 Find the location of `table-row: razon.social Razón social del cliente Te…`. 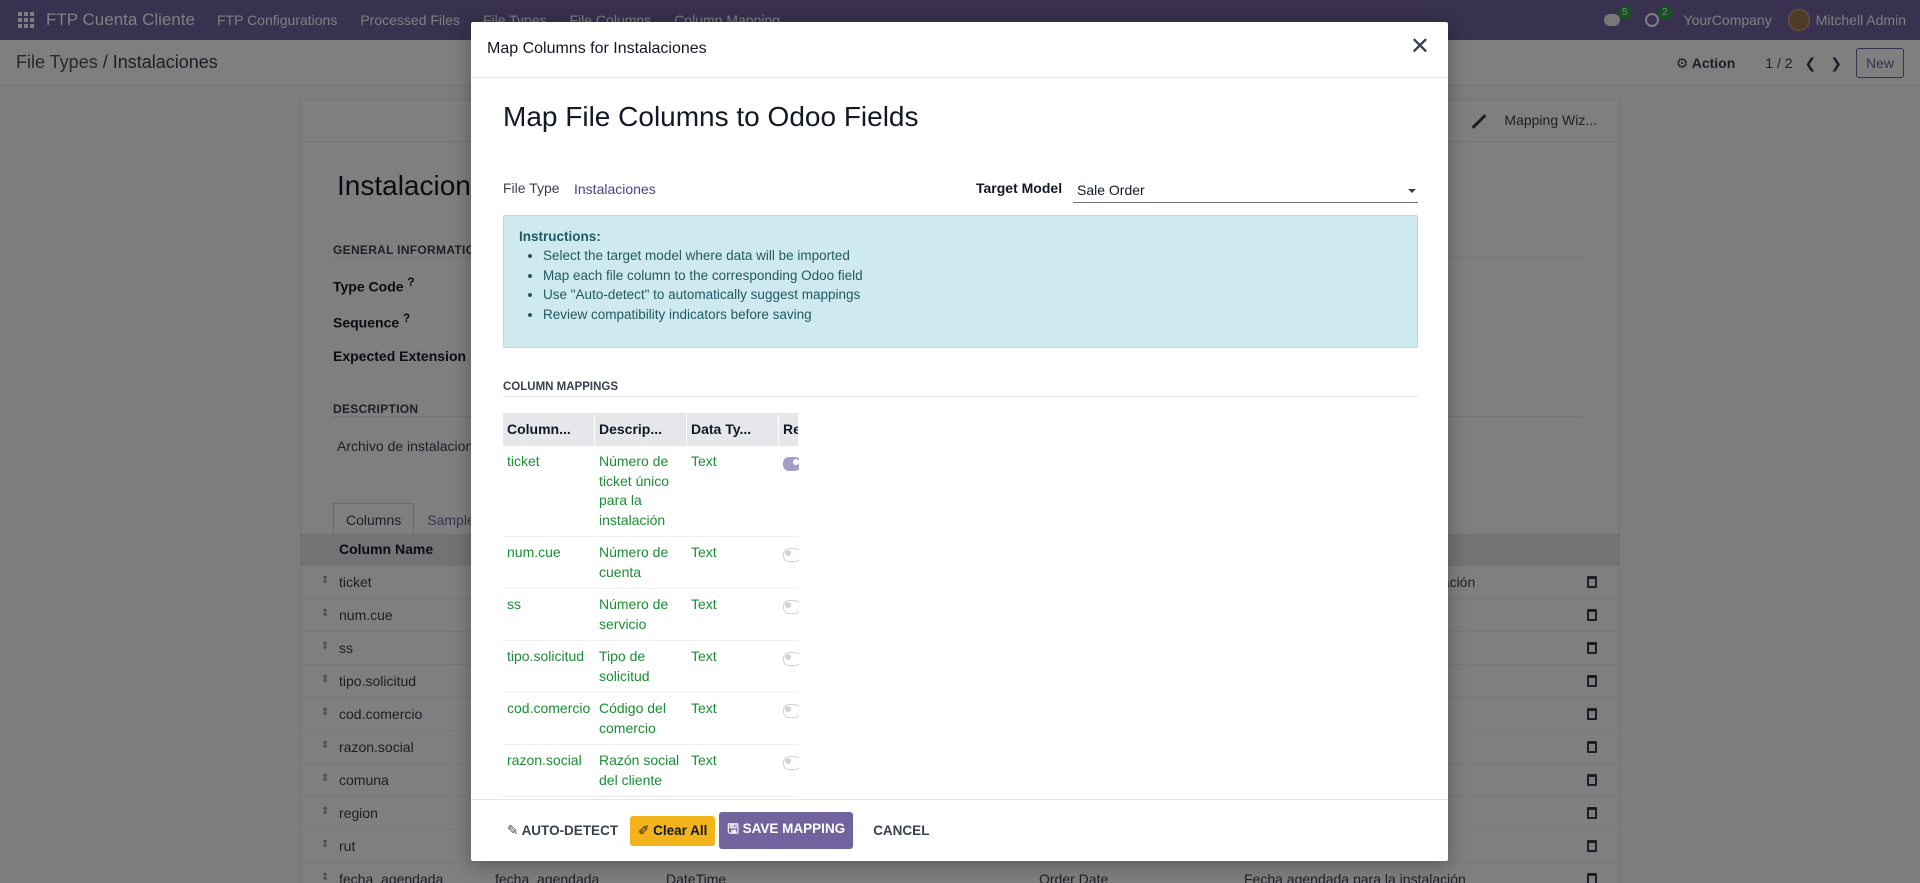

table-row: razon.social Razón social del cliente Te… is located at coordinates (651, 771).